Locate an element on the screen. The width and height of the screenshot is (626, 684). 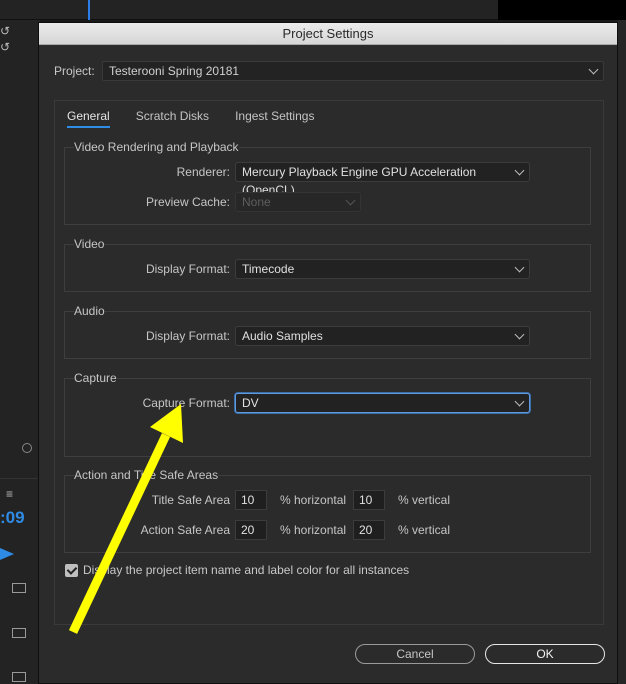
annotation-arrow is located at coordinates (125, 519).